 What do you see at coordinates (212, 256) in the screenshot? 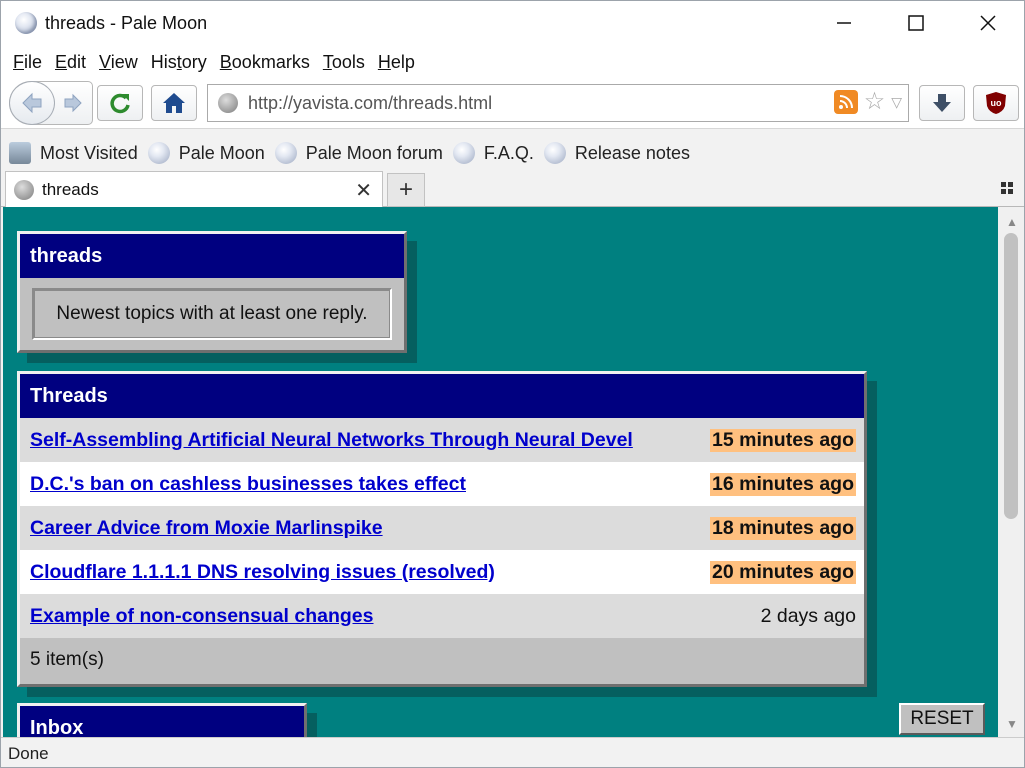
I see `panel-title: threads` at bounding box center [212, 256].